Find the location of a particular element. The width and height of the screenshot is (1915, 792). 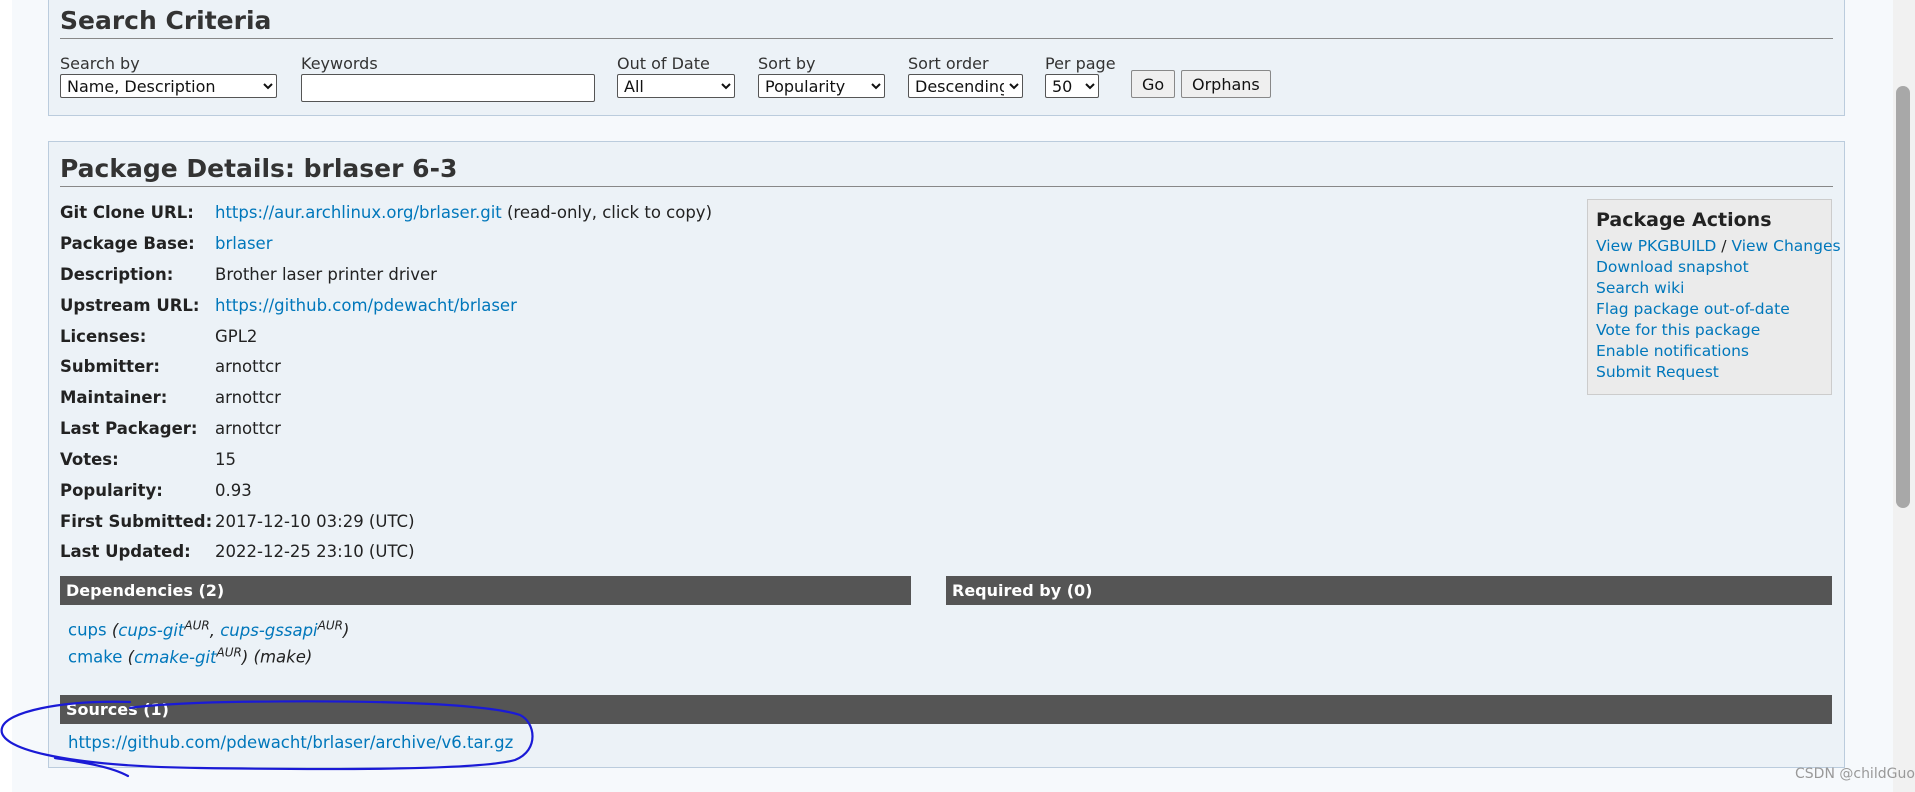

sources-header: Sources (1) is located at coordinates (946, 709).